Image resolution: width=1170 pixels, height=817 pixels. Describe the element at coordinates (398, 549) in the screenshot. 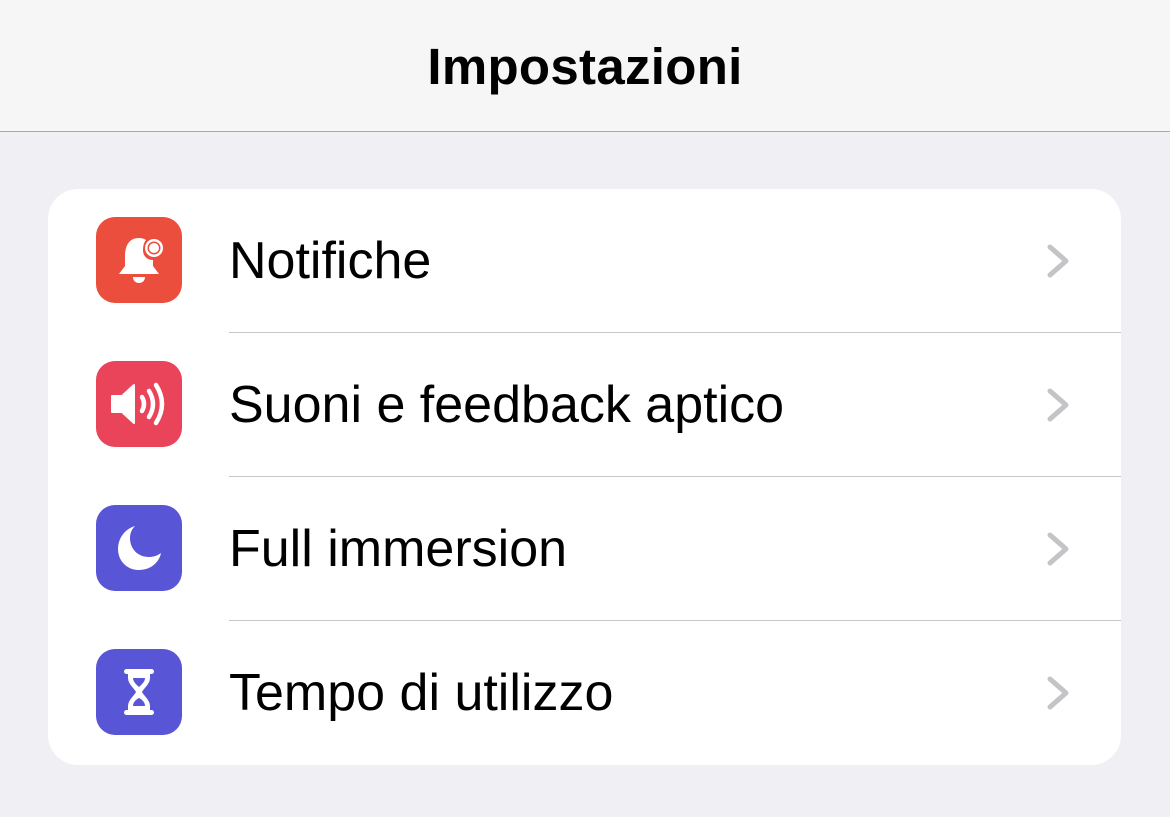

I see `settings-item-label: Full immersion` at that location.